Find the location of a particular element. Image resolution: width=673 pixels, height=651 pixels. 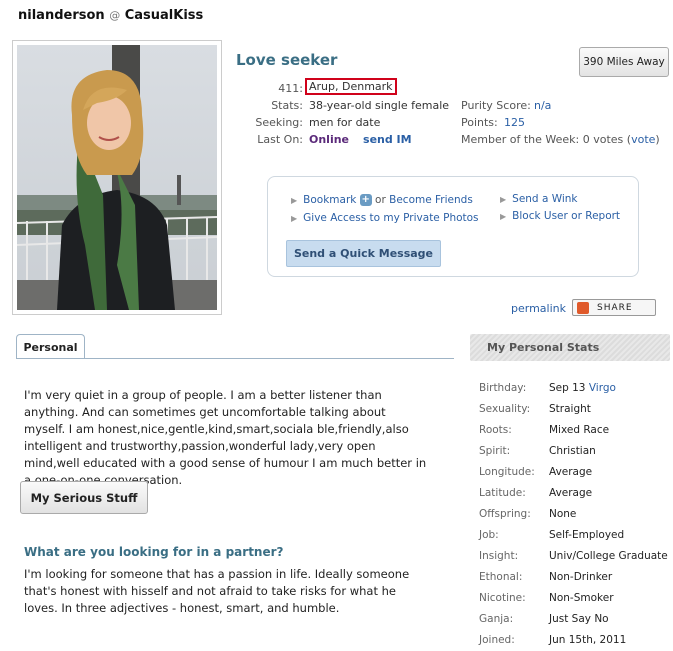

location-value: Arup, Denmark is located at coordinates (351, 86).